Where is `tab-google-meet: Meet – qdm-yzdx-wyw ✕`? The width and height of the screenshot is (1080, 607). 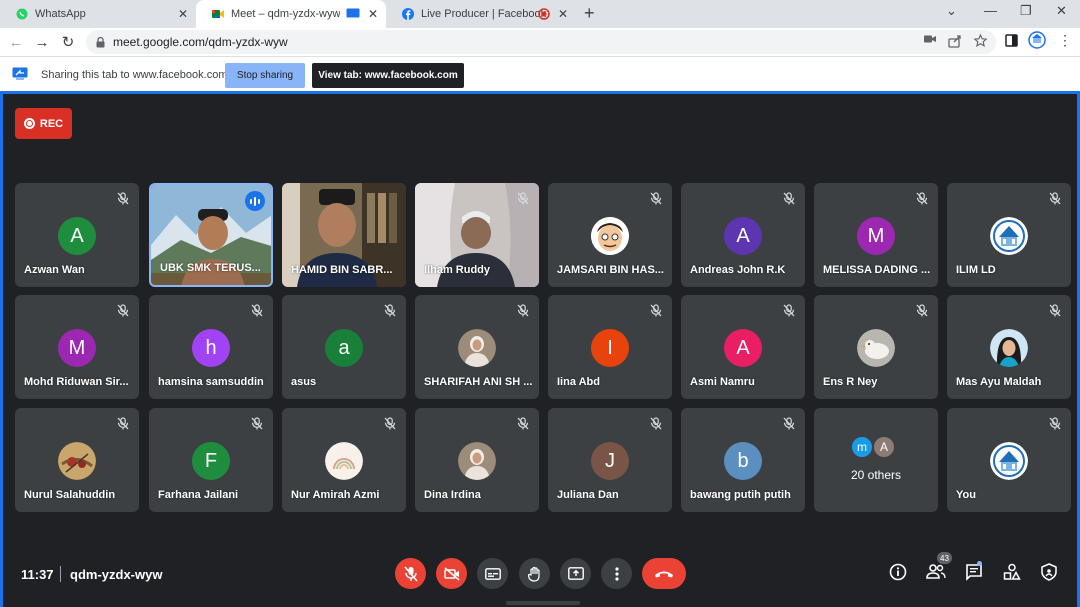 tab-google-meet: Meet – qdm-yzdx-wyw ✕ is located at coordinates (291, 14).